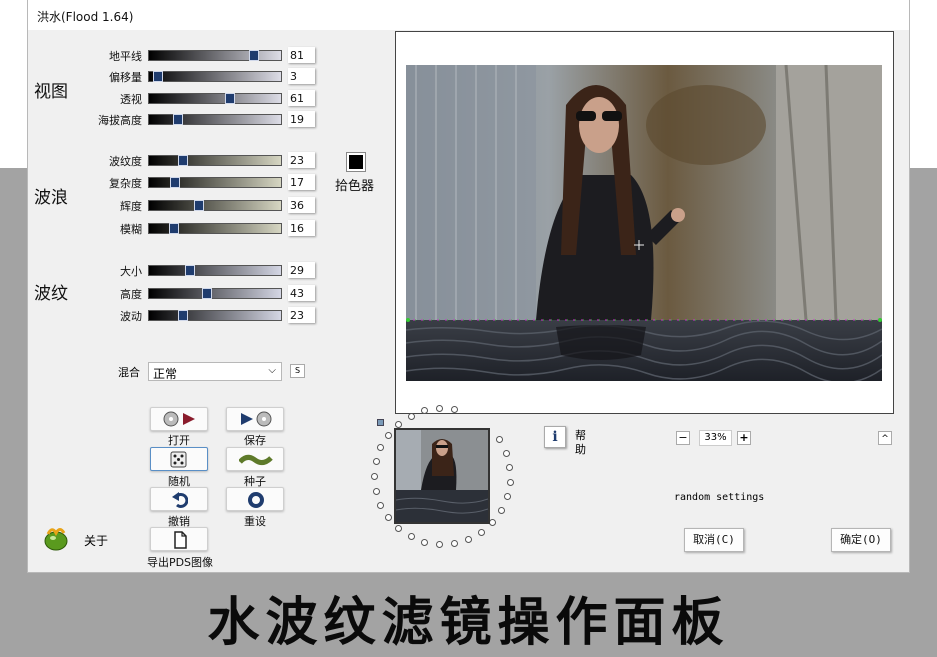  Describe the element at coordinates (301, 119) in the screenshot. I see `slider-value: 19` at that location.